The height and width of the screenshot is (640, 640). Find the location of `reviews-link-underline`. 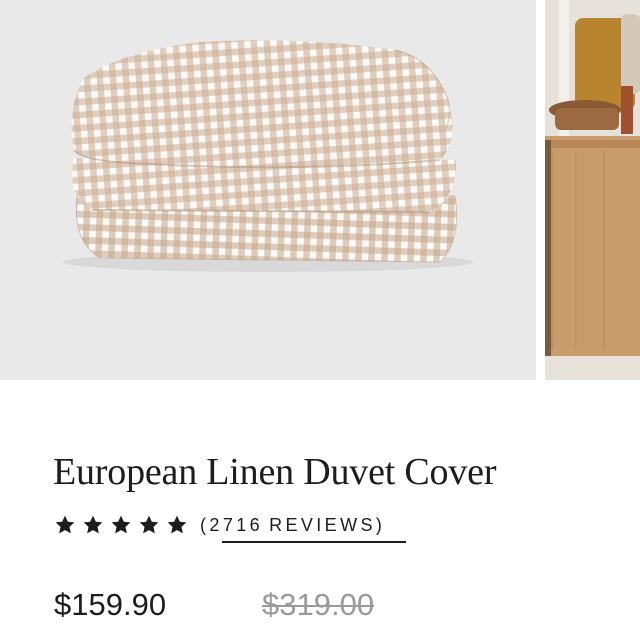

reviews-link-underline is located at coordinates (314, 542).